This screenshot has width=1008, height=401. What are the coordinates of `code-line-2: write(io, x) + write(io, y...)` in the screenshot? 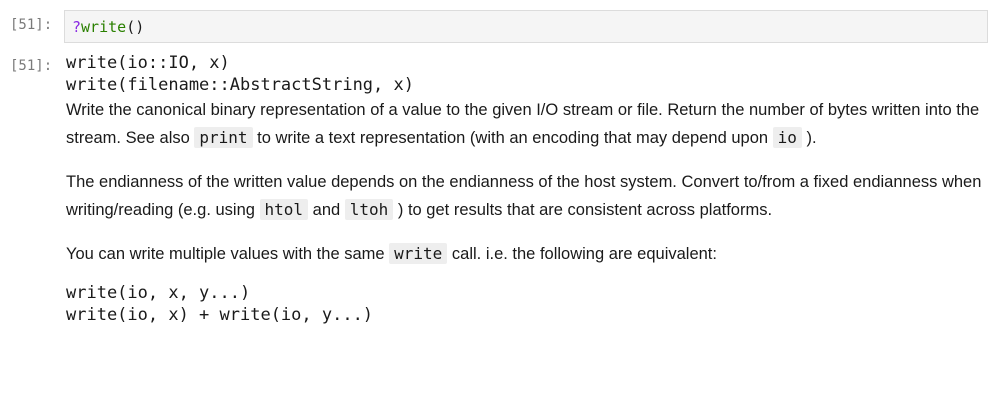 It's located at (220, 315).